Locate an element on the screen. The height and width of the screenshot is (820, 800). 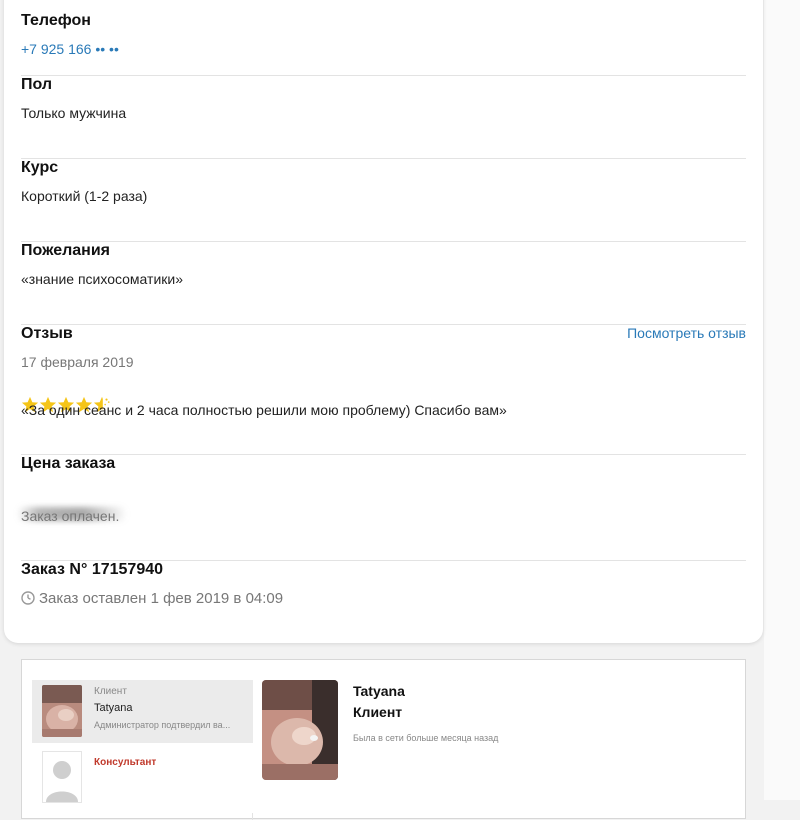
chat-item-role: Клиент is located at coordinates (110, 691).